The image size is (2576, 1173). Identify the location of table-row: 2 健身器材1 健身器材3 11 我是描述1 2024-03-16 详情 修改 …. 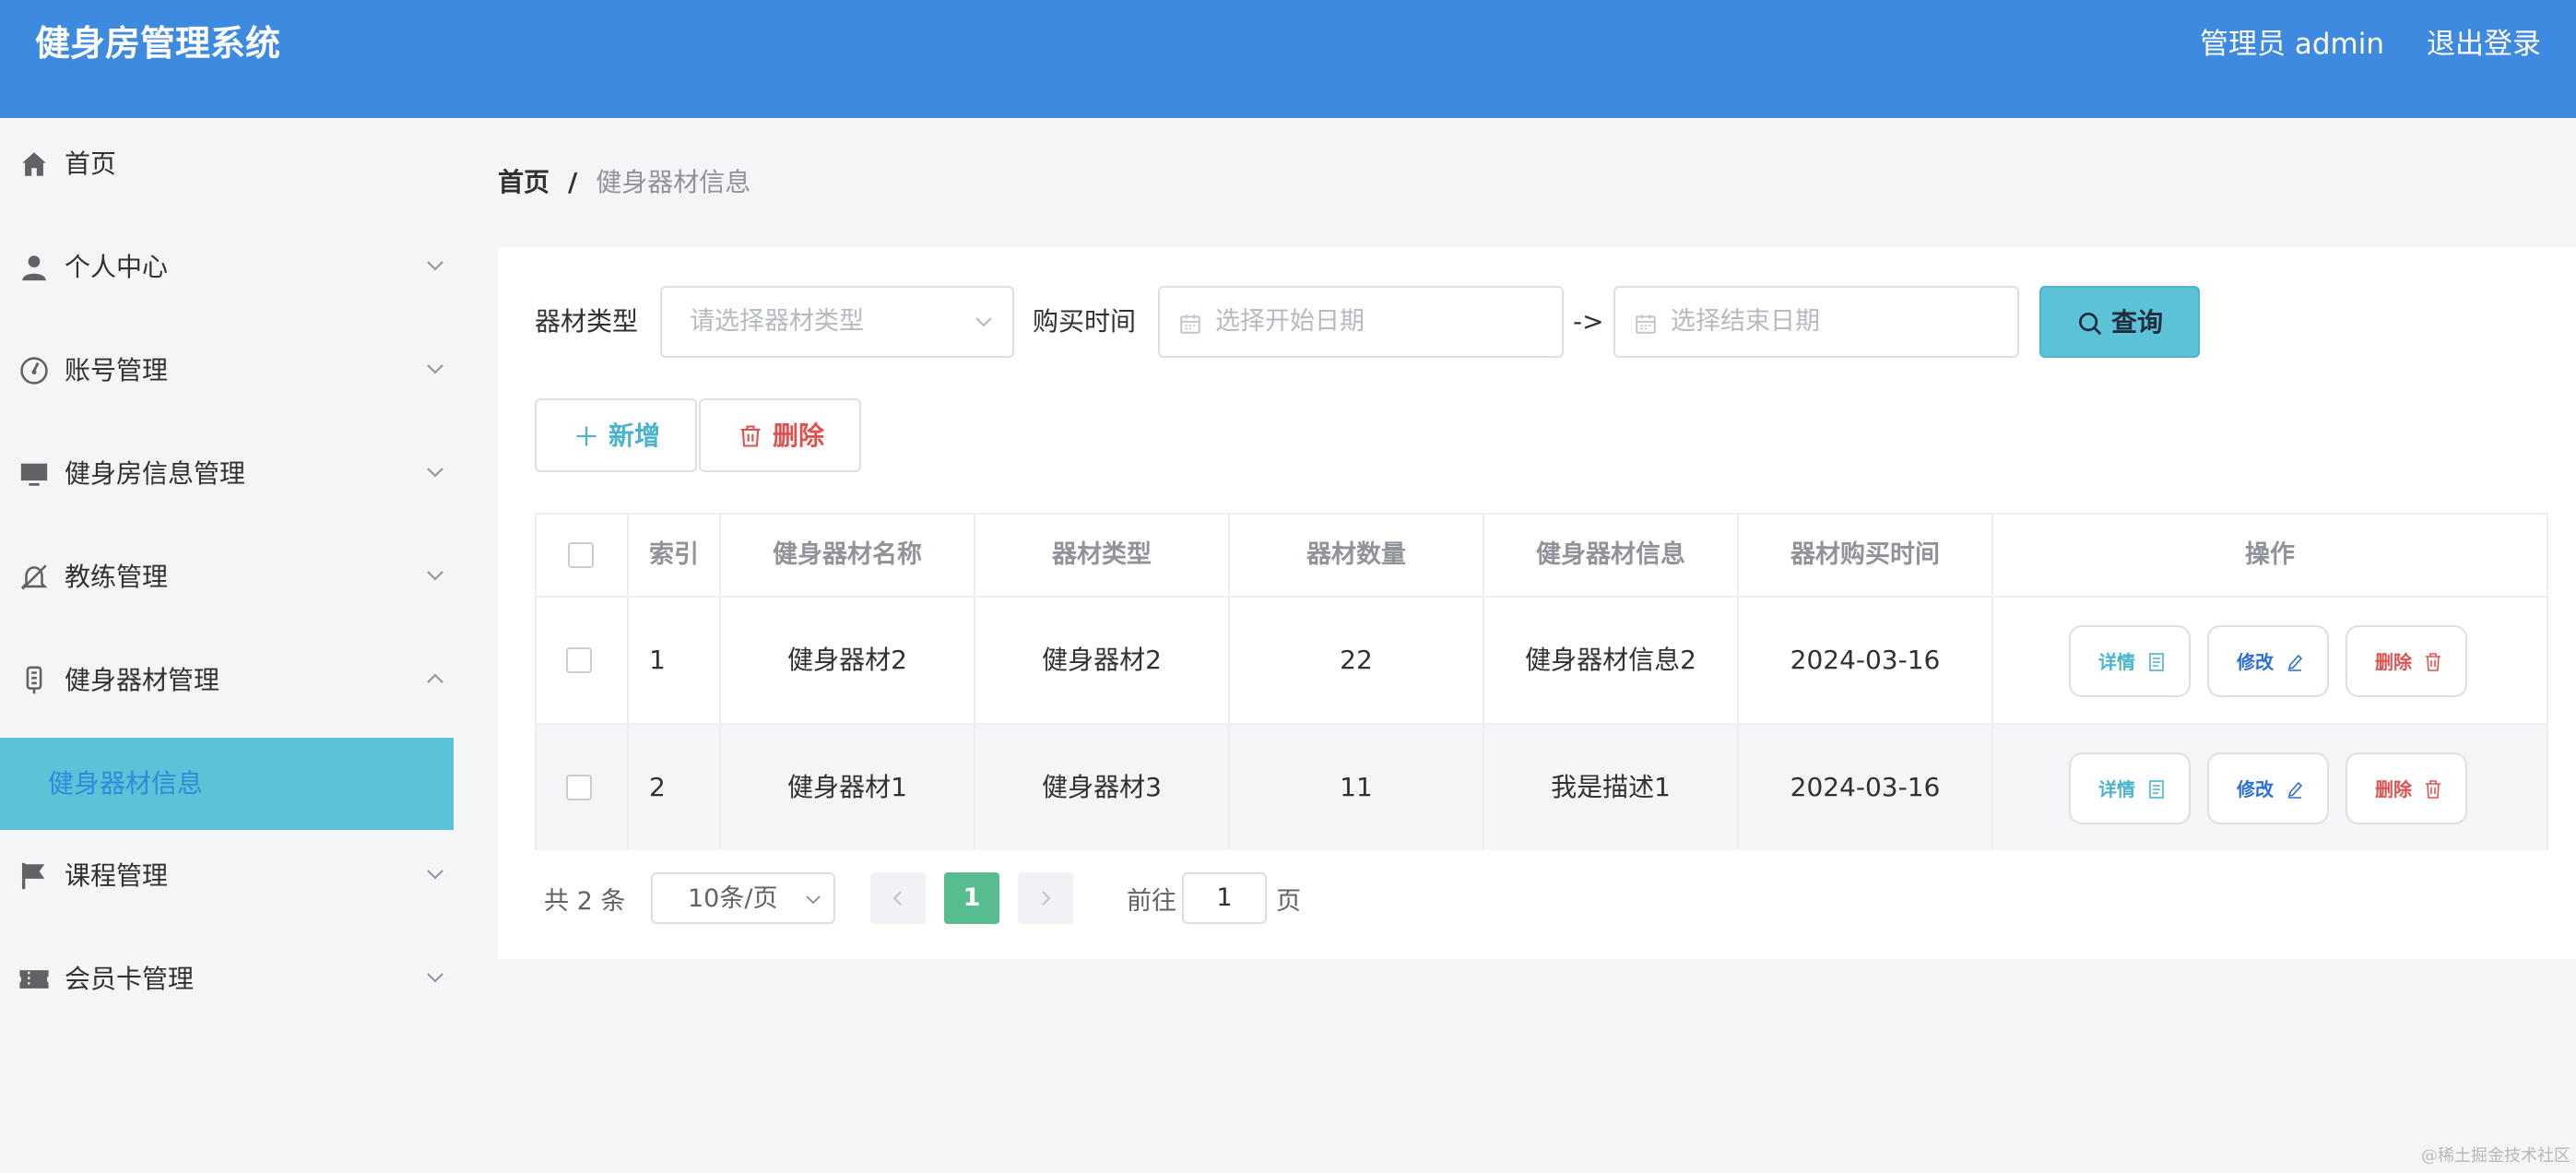
(1541, 786).